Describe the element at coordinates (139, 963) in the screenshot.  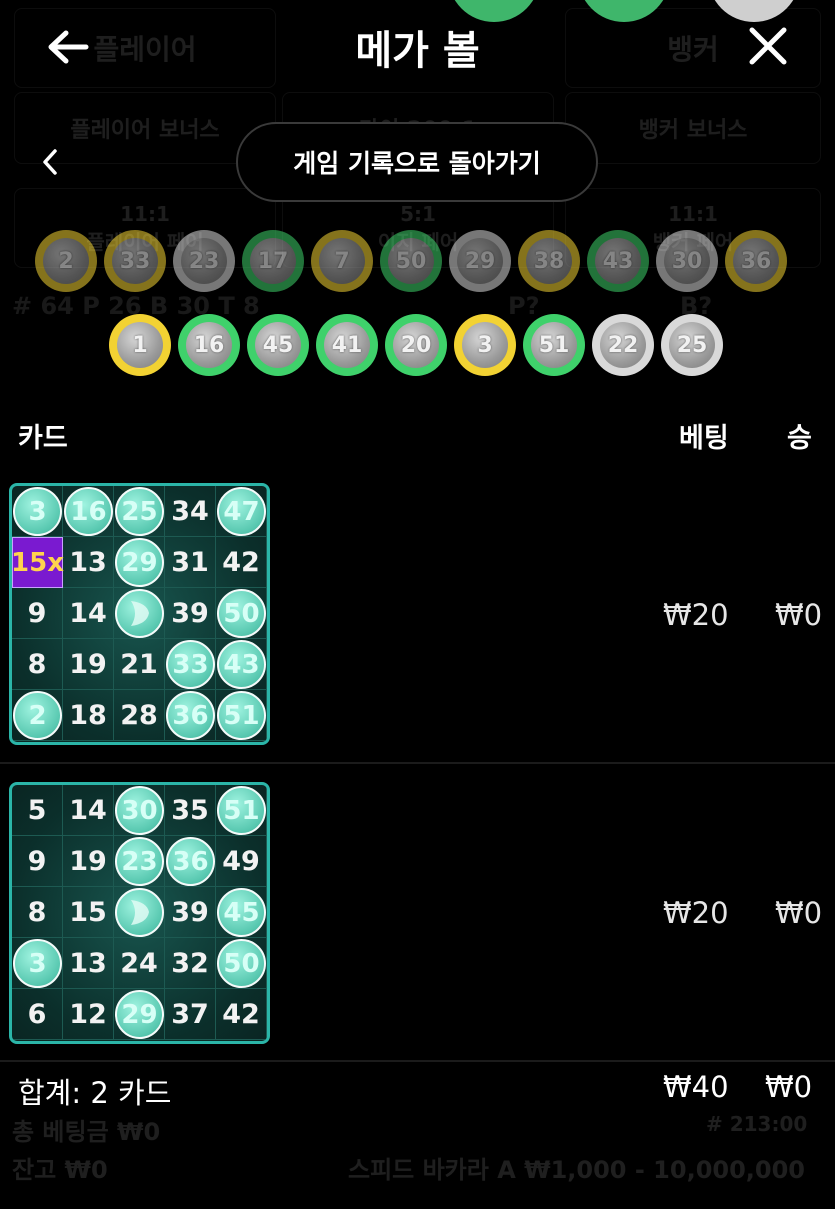
I see `card-cell: 24` at that location.